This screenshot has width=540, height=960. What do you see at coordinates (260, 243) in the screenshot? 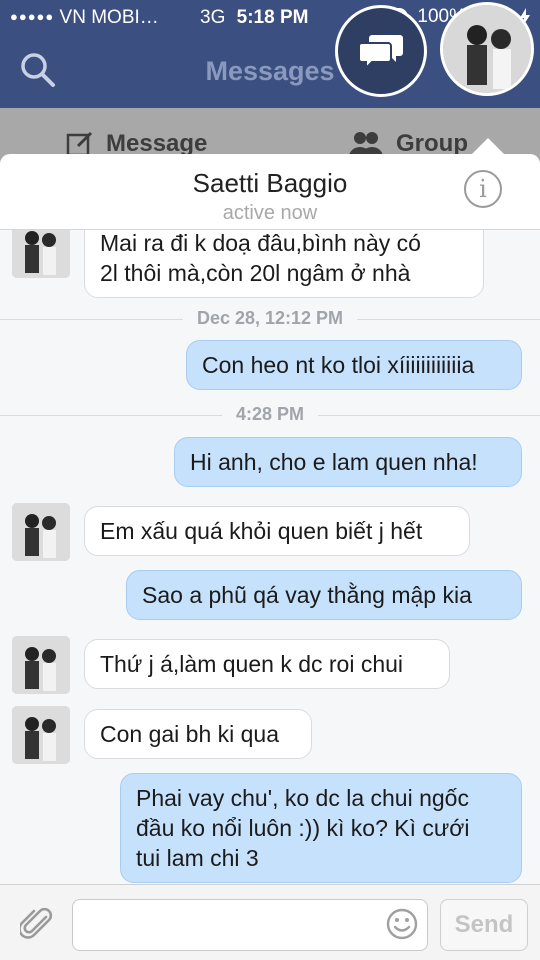
I see `message-line: Mai ra đi k doạ đâu,bình này có` at bounding box center [260, 243].